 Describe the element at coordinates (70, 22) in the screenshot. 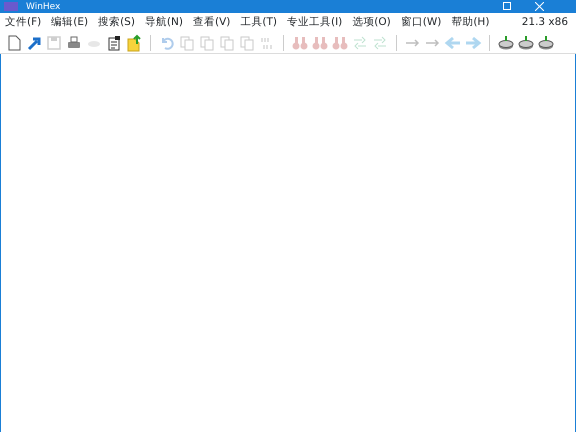

I see `menu-item: 编辑(E)` at that location.